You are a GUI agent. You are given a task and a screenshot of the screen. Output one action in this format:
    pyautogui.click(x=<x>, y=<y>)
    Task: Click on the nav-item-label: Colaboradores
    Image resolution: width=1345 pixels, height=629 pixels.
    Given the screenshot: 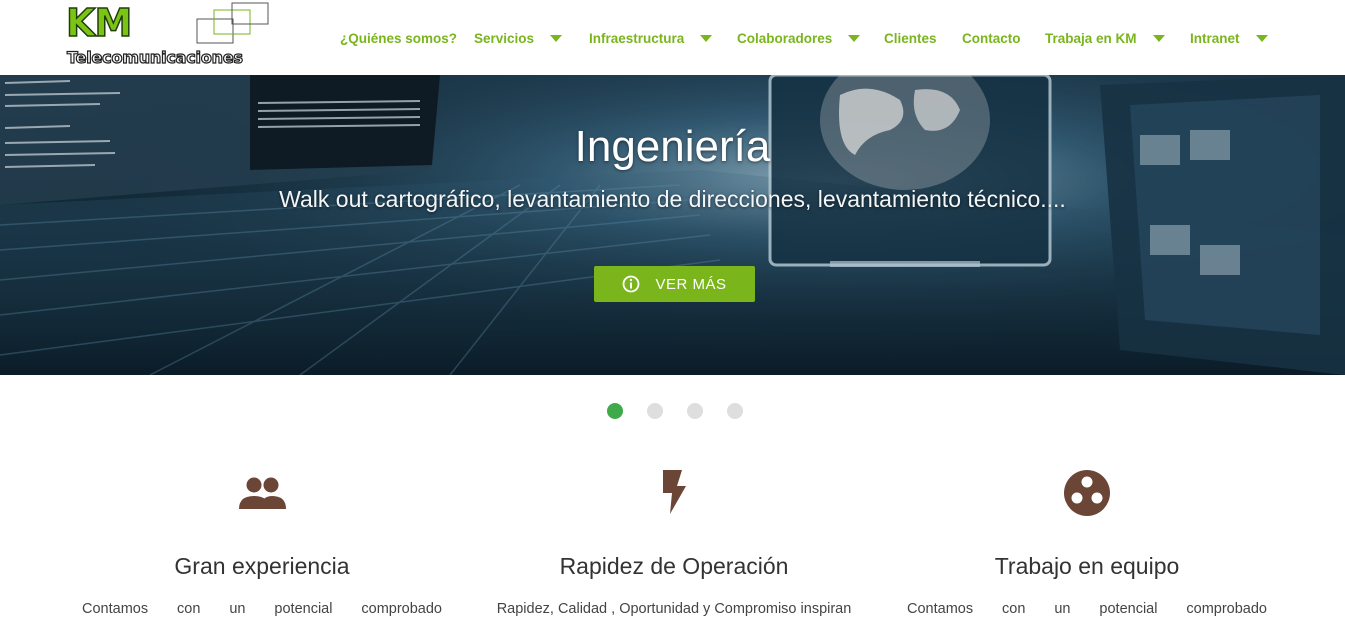 What is the action you would take?
    pyautogui.click(x=785, y=38)
    